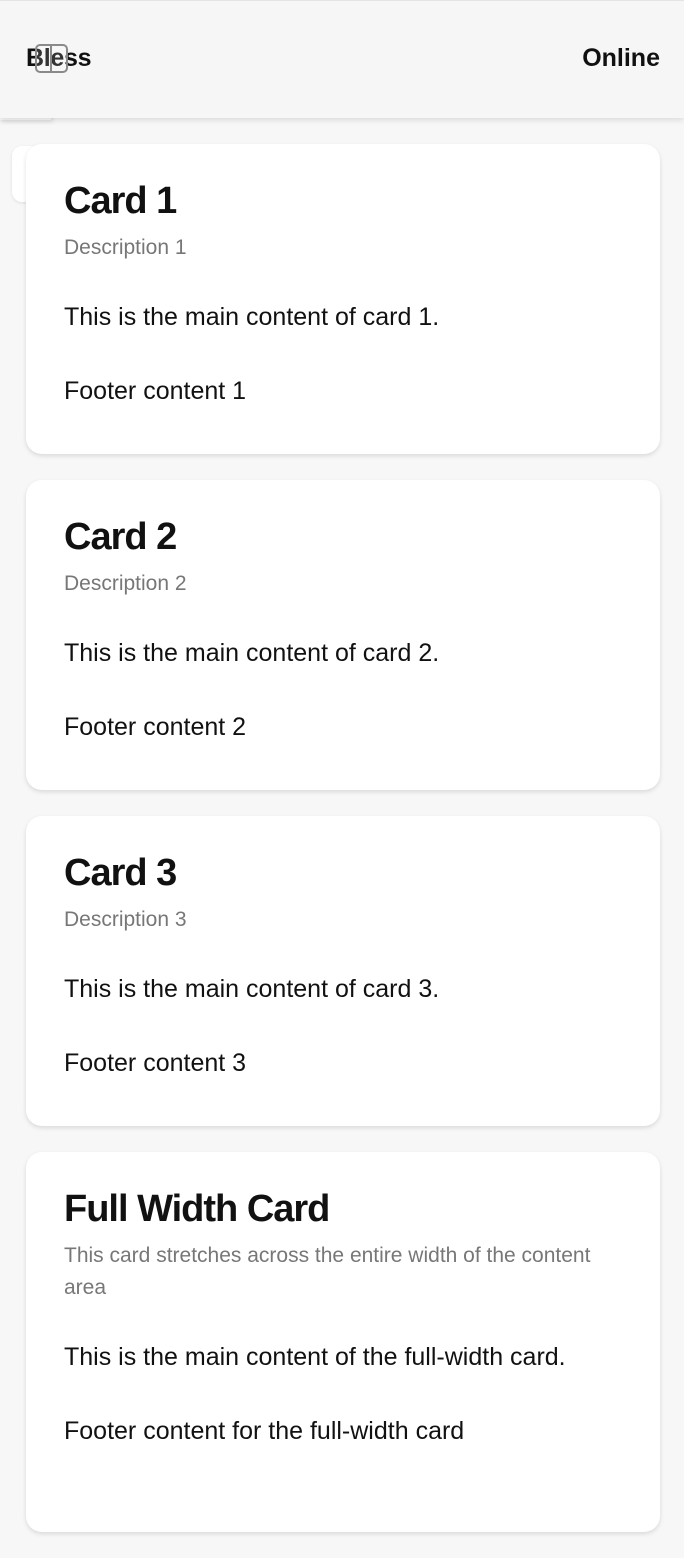 This screenshot has height=1558, width=684. I want to click on card-footer: Footer content 2, so click(155, 727).